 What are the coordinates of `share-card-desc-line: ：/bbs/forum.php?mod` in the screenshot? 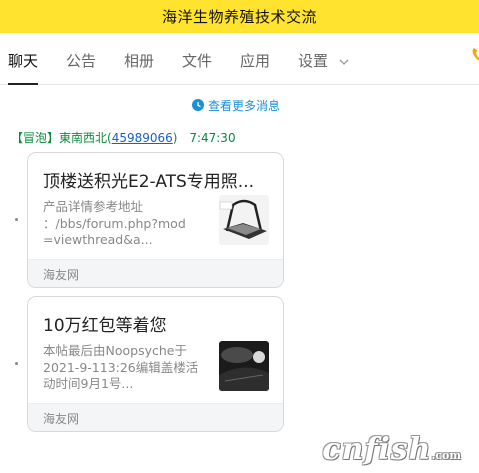 It's located at (114, 223).